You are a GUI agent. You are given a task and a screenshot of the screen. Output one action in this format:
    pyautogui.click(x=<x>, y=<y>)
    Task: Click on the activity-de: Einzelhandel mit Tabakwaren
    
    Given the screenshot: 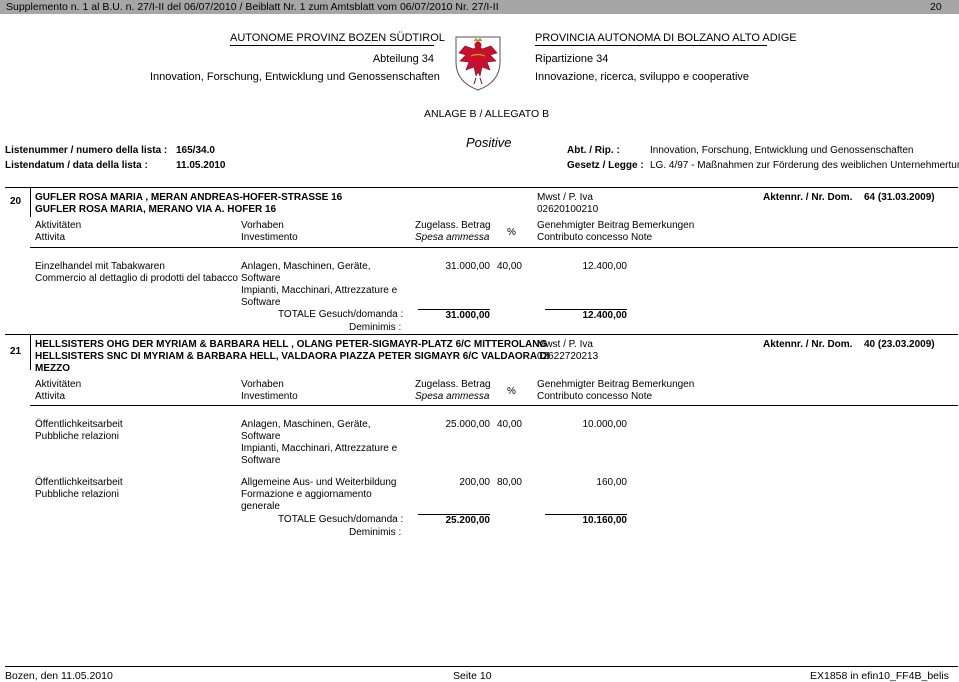 What is the action you would take?
    pyautogui.click(x=100, y=266)
    